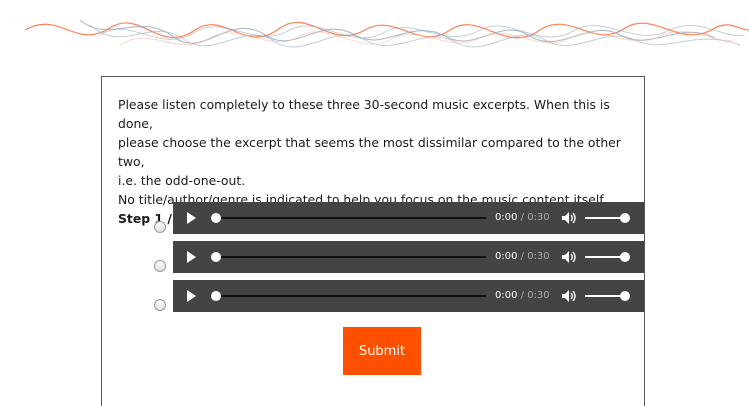 This screenshot has width=749, height=406. Describe the element at coordinates (386, 33) in the screenshot. I see `header-waves-decoration` at that location.